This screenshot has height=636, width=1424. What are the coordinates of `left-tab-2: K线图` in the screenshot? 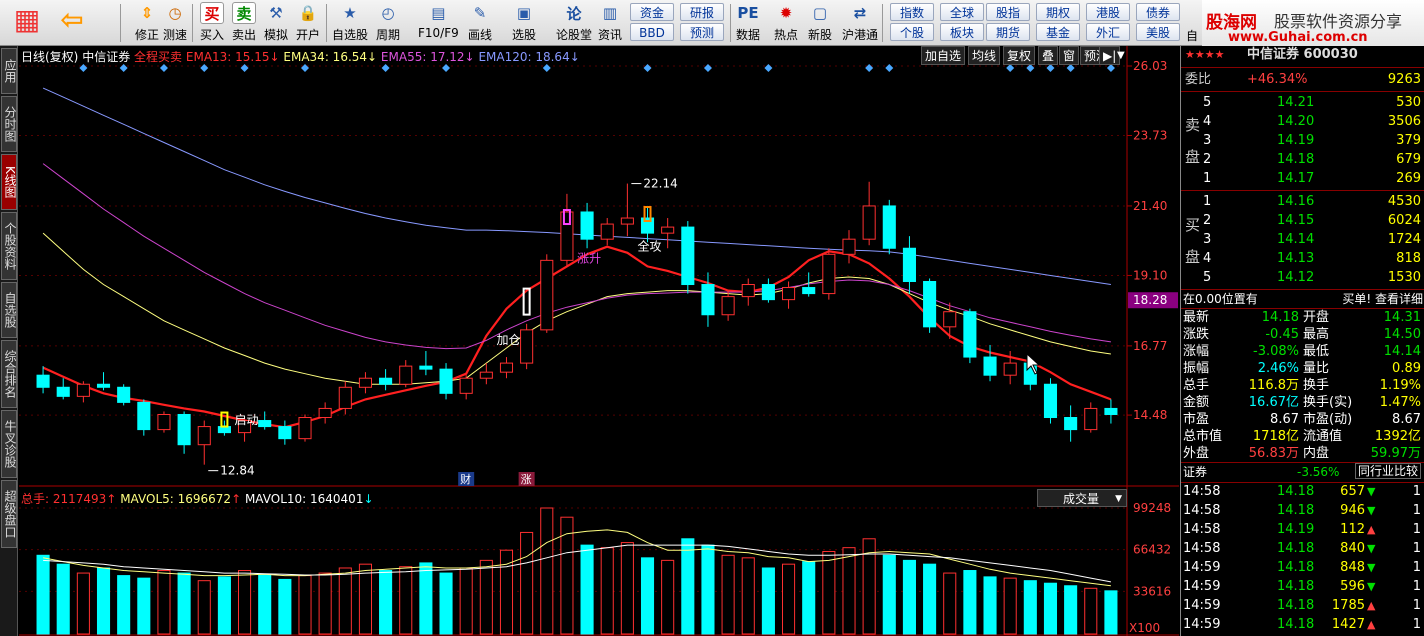 It's located at (9, 182).